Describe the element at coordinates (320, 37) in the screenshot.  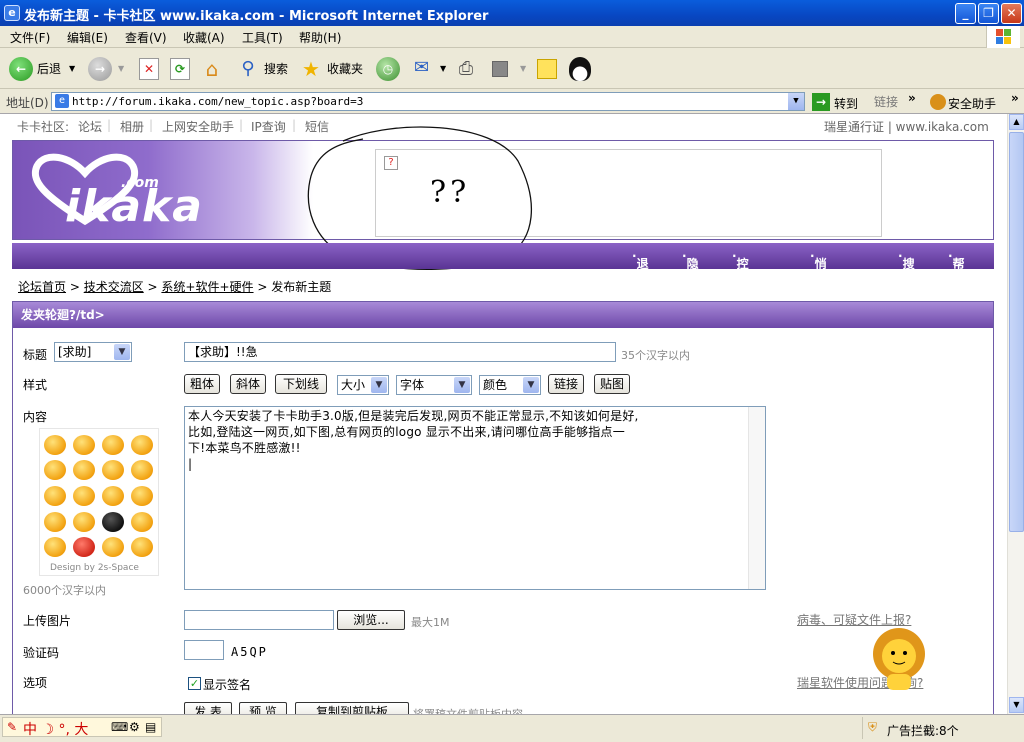
I see `menu-help: 帮助(H)` at that location.